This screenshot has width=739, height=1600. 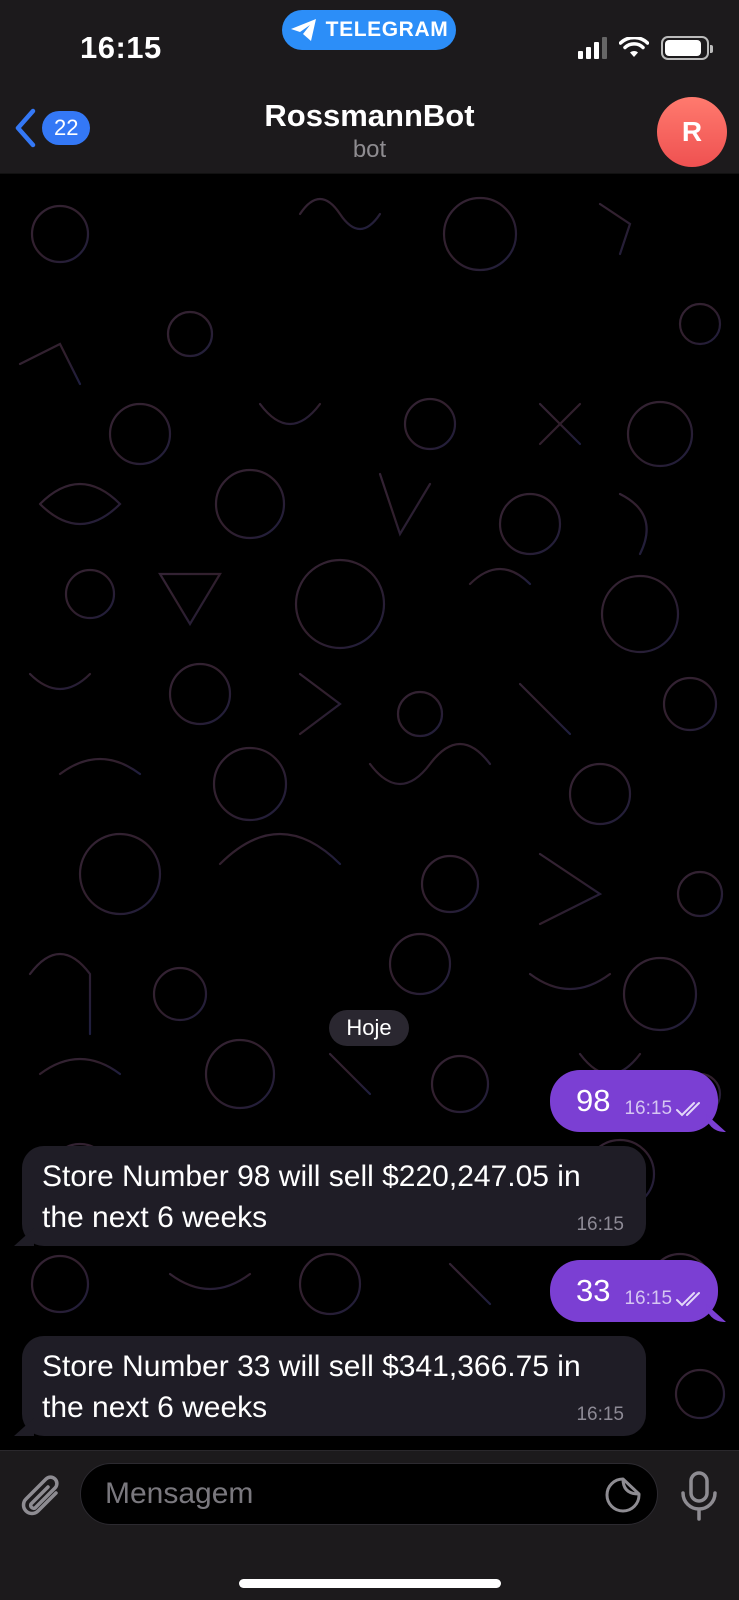 What do you see at coordinates (369, 149) in the screenshot?
I see `chat-subtitle: bot` at bounding box center [369, 149].